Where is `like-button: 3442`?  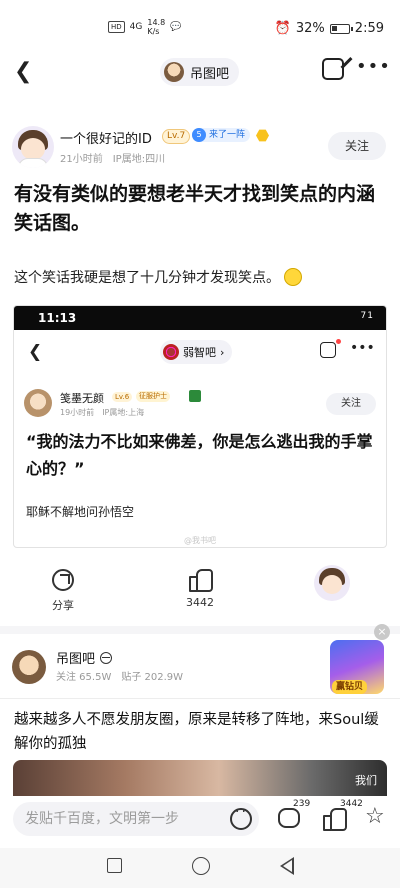 like-button: 3442 is located at coordinates (200, 588).